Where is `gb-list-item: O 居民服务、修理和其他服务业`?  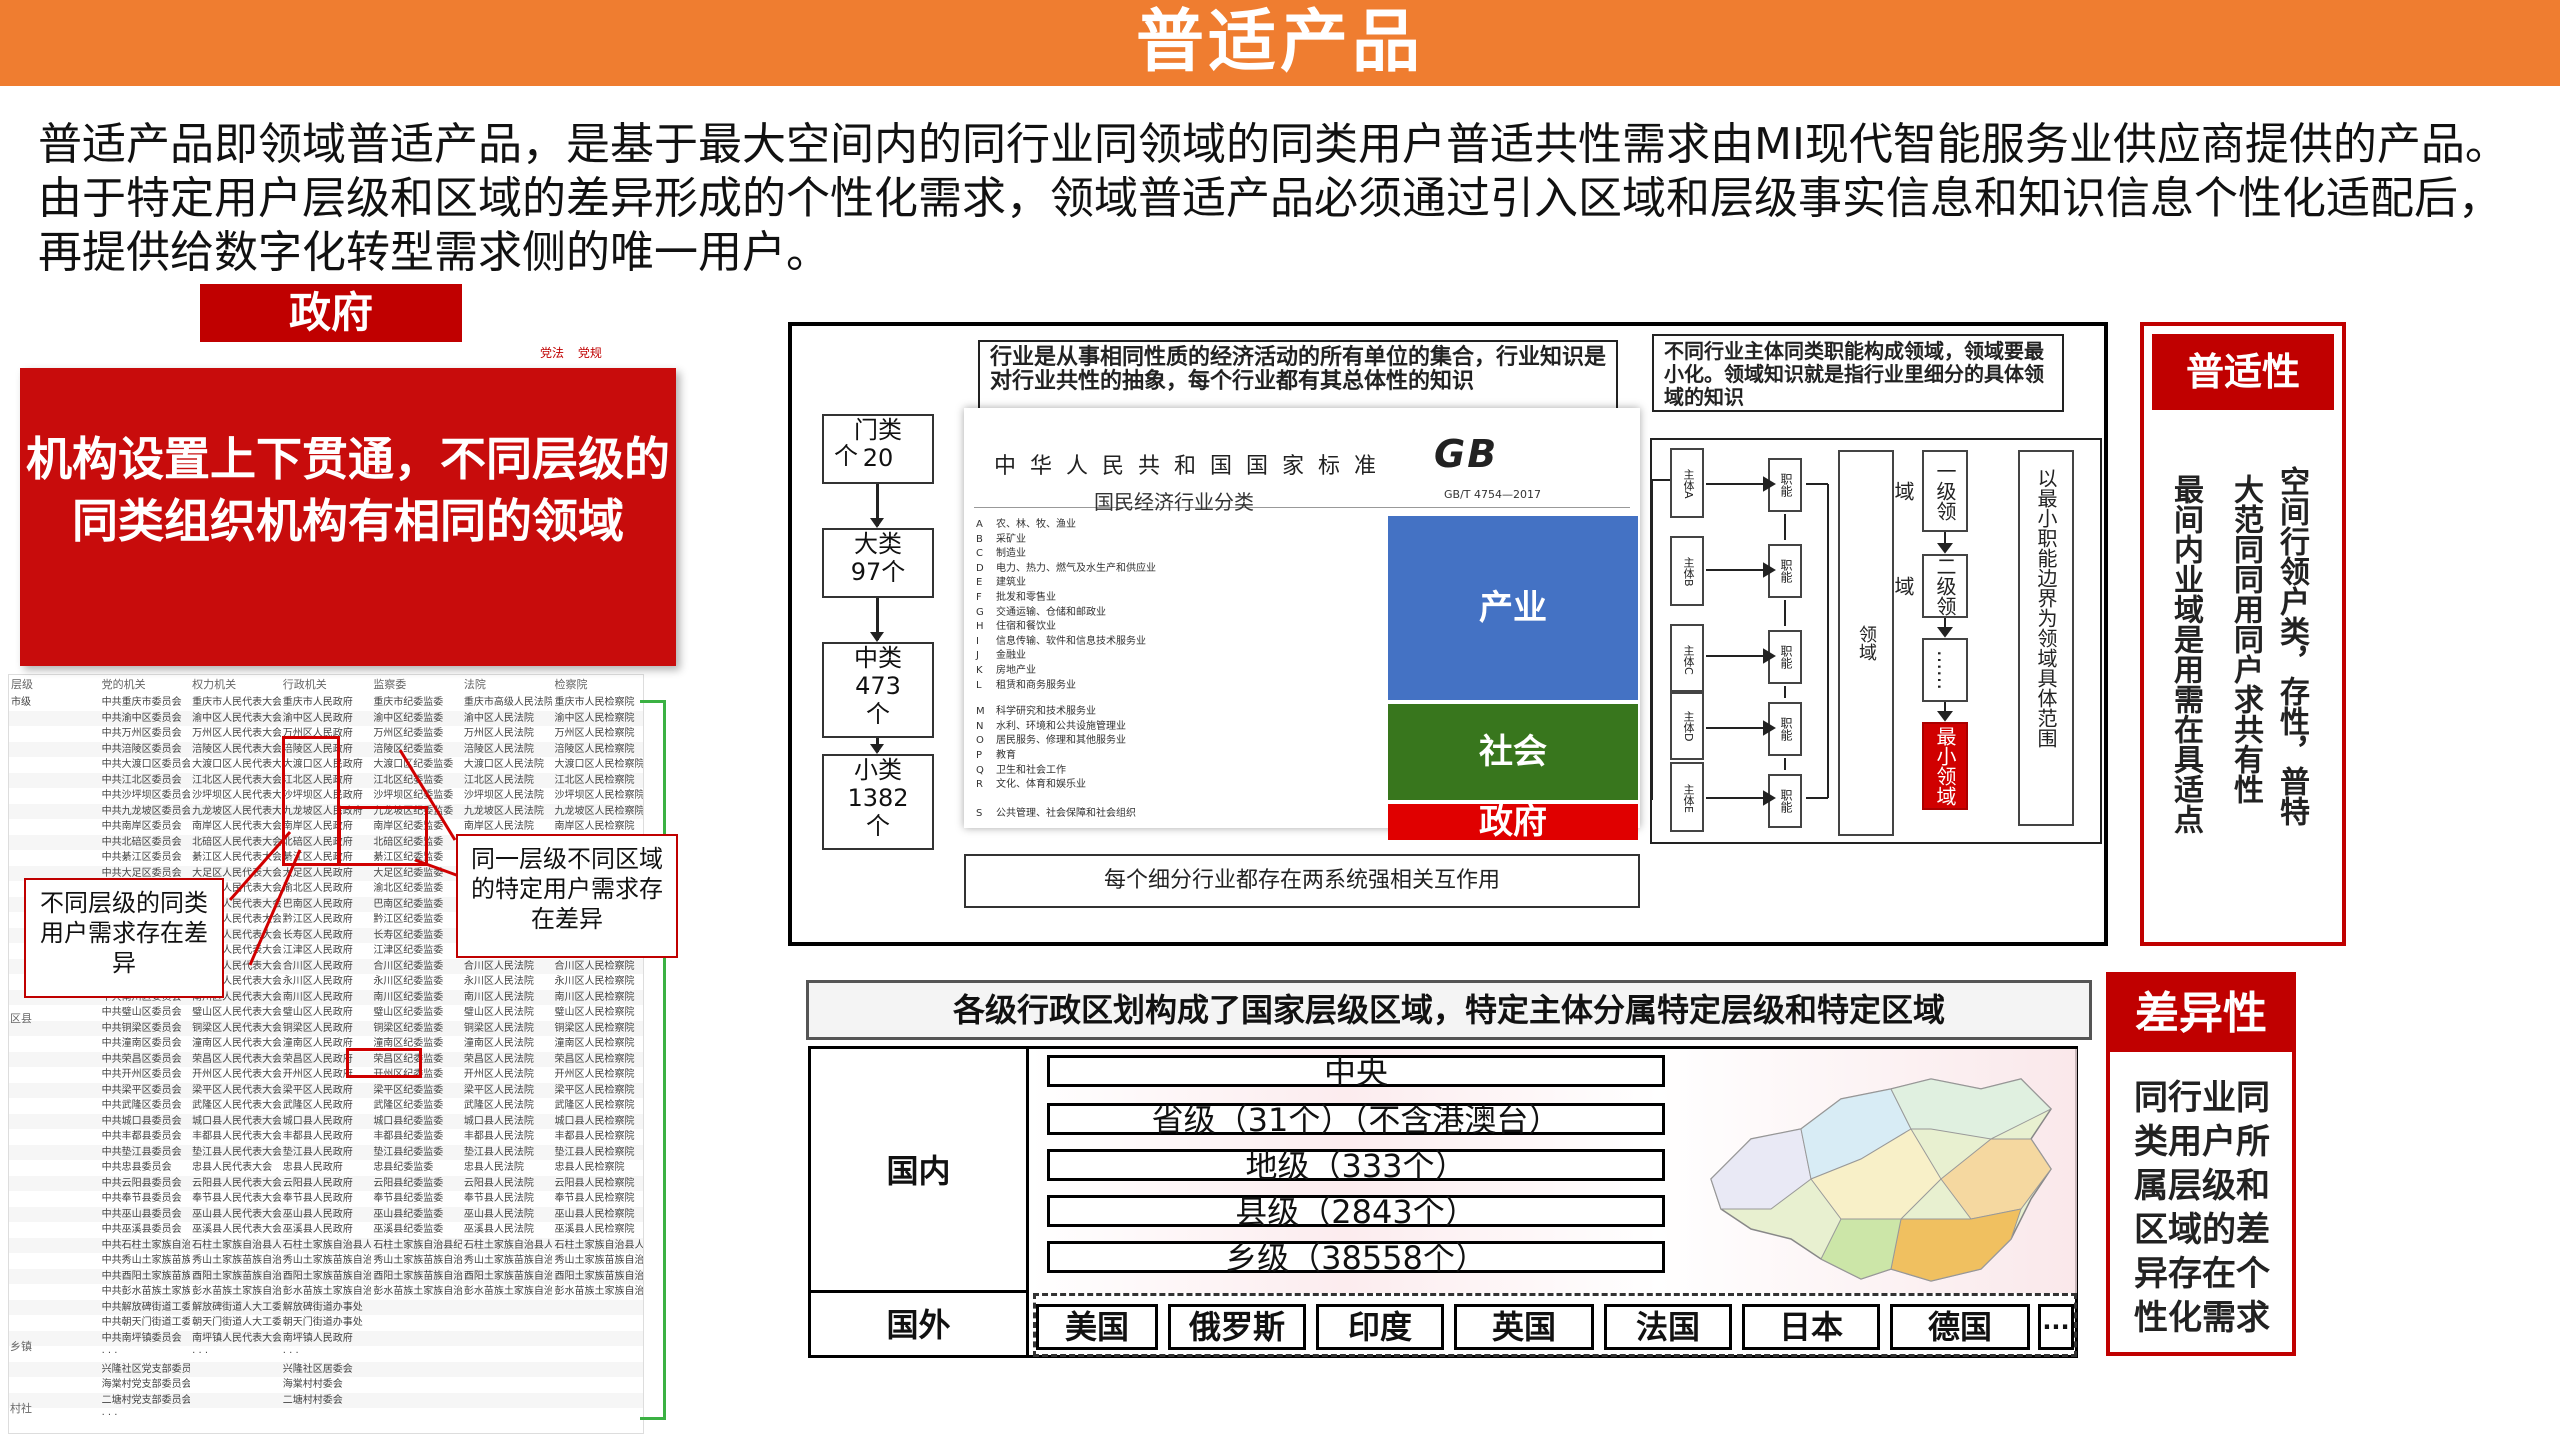 gb-list-item: O 居民服务、修理和其他服务业 is located at coordinates (1176, 741).